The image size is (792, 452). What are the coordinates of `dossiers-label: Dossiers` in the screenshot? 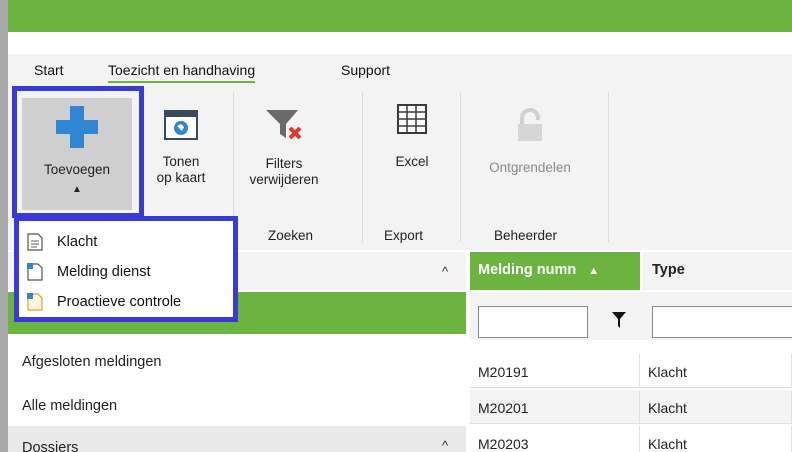 It's located at (50, 446).